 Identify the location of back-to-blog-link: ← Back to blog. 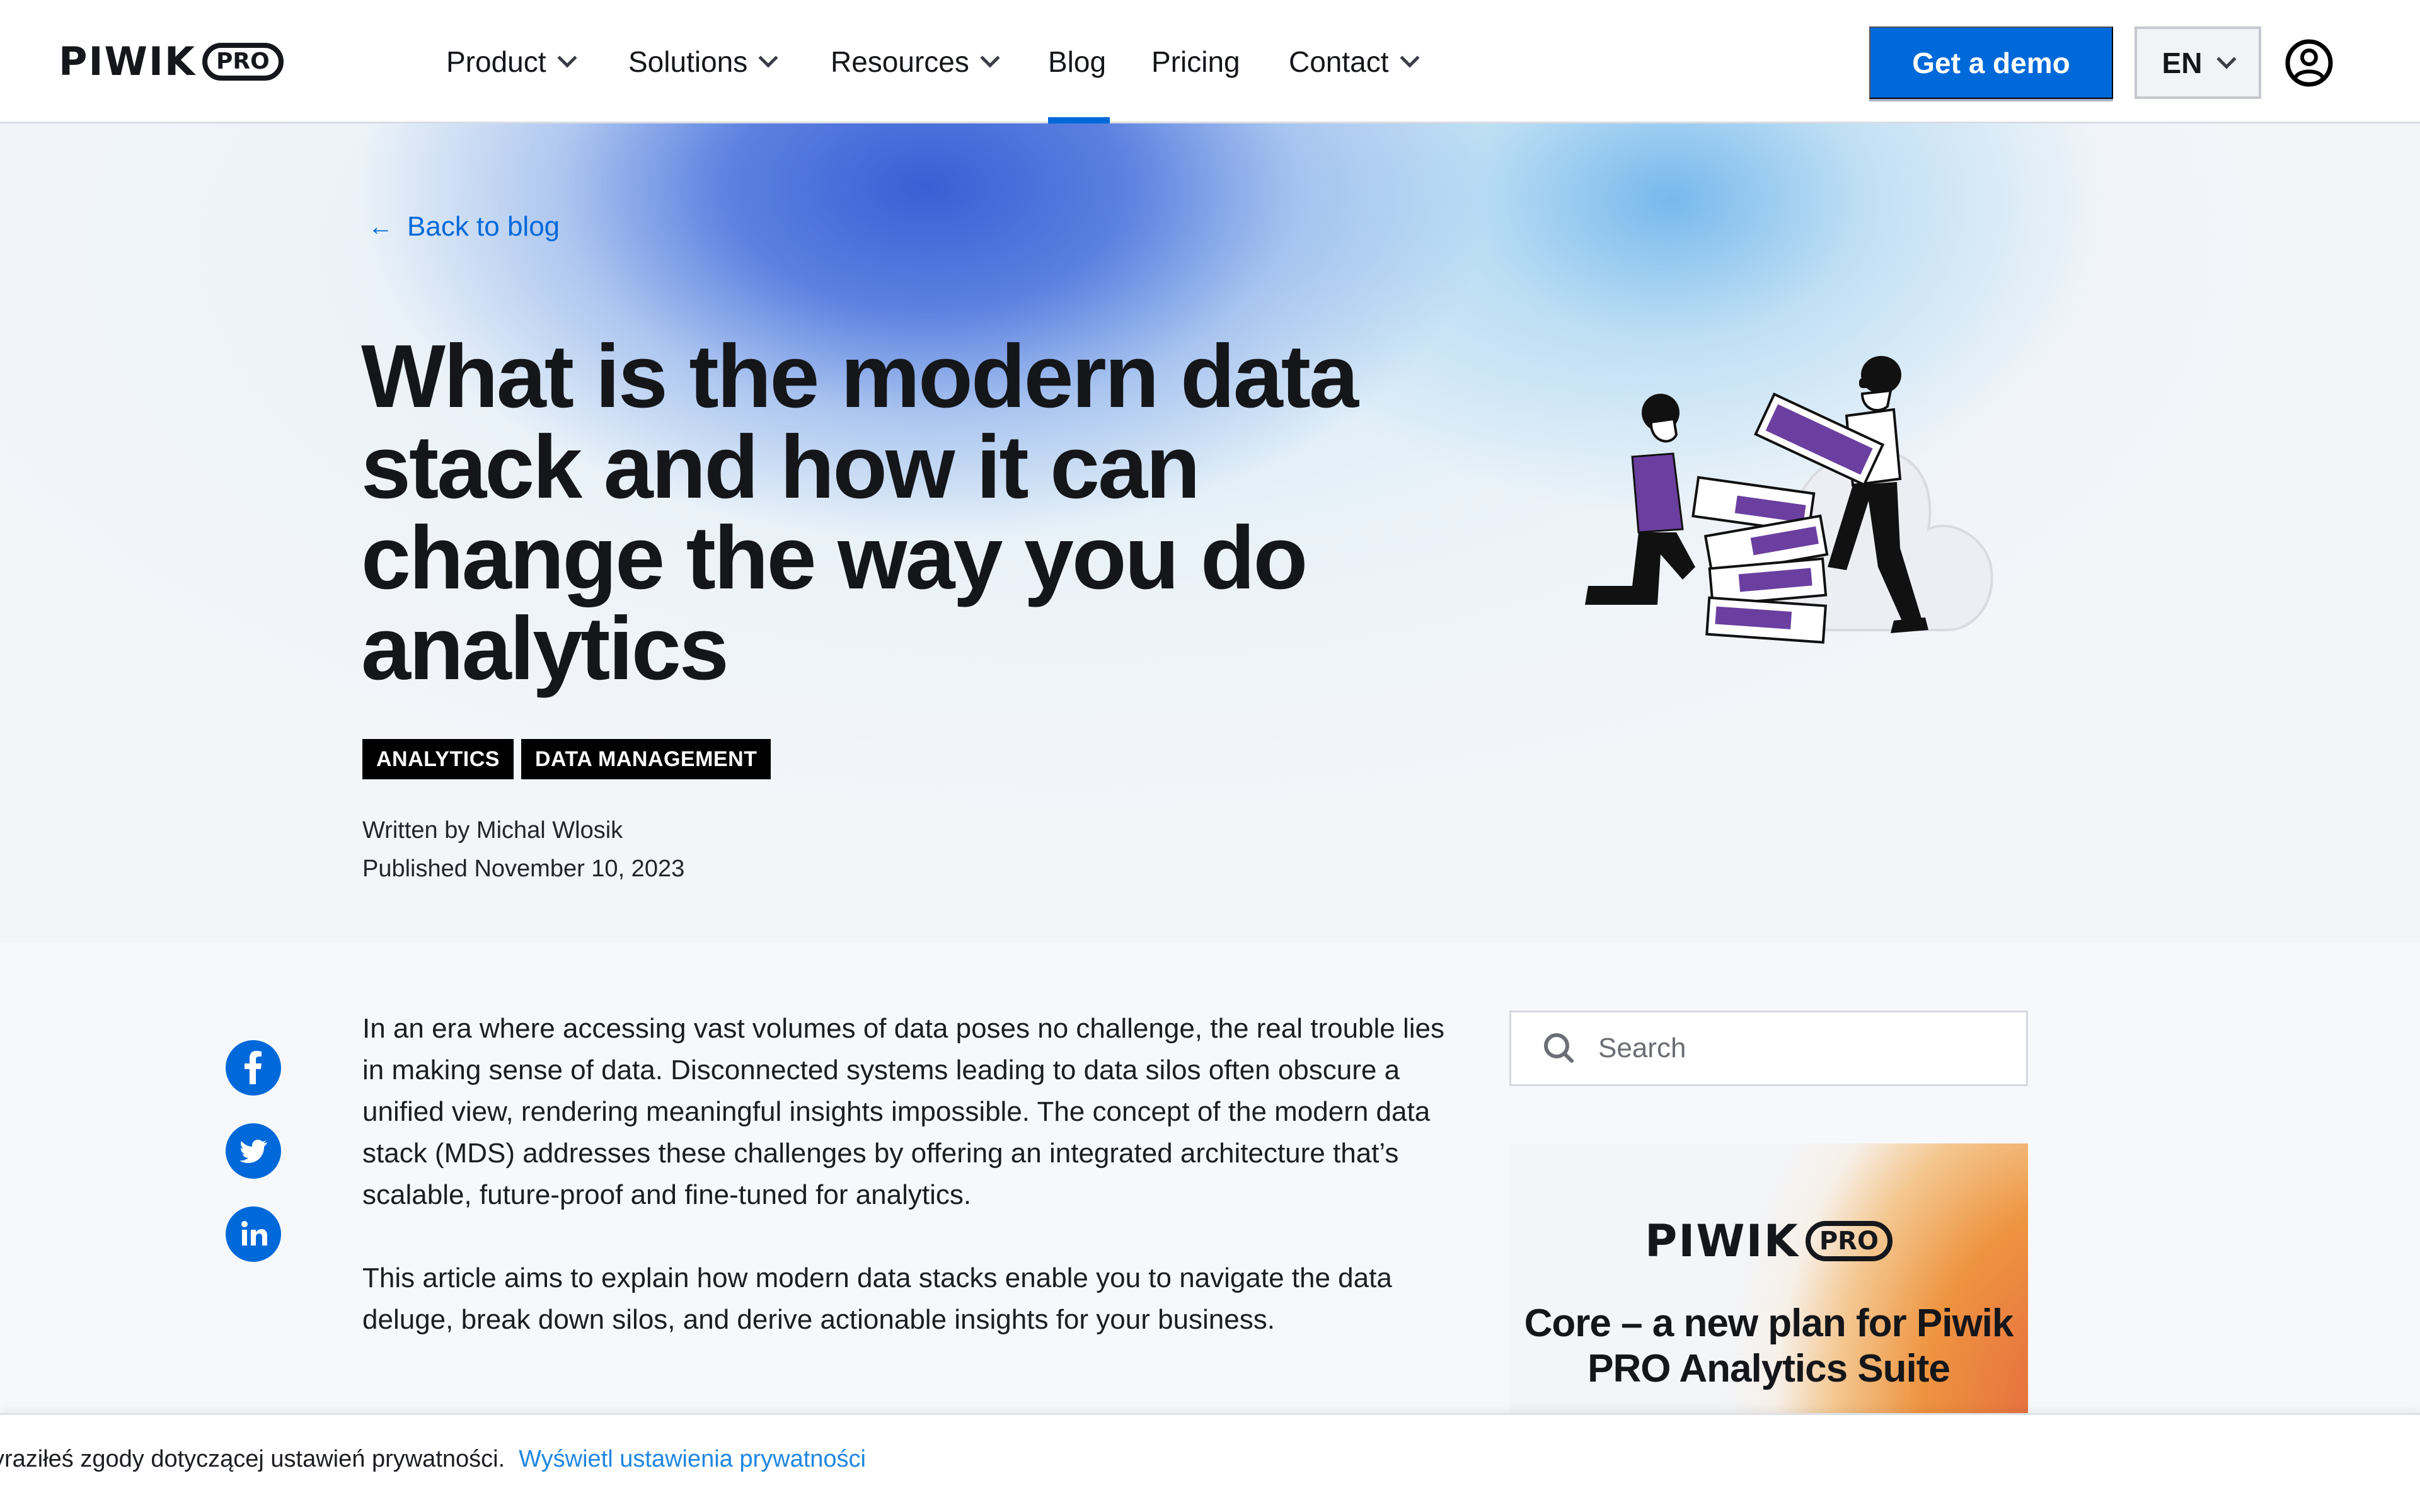
(464, 227).